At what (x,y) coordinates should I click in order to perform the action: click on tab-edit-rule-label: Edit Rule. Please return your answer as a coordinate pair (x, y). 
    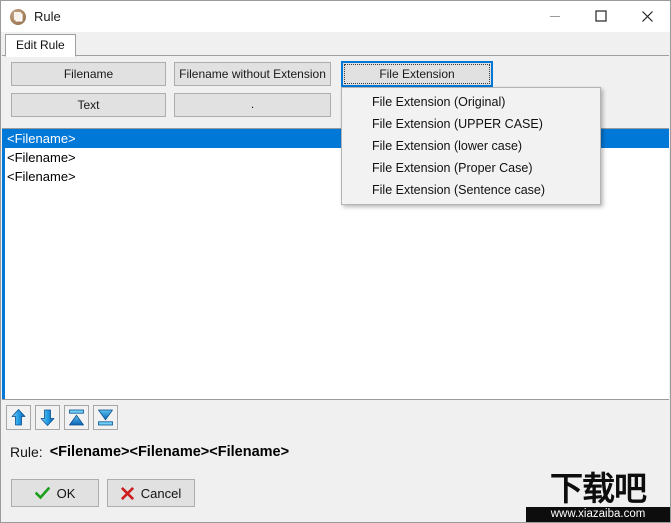
    Looking at the image, I should click on (40, 45).